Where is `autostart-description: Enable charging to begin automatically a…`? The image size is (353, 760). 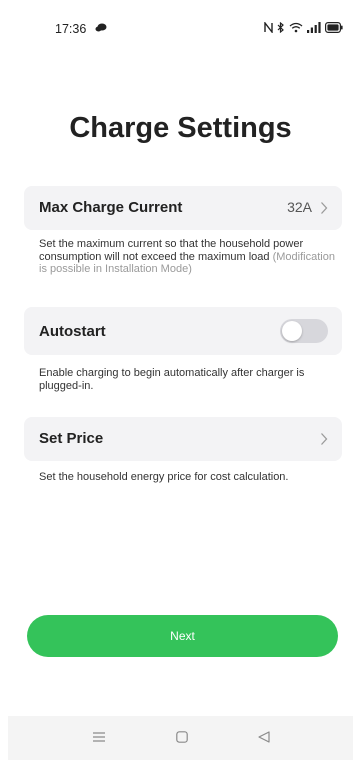
autostart-description: Enable charging to begin automatically a… is located at coordinates (172, 379).